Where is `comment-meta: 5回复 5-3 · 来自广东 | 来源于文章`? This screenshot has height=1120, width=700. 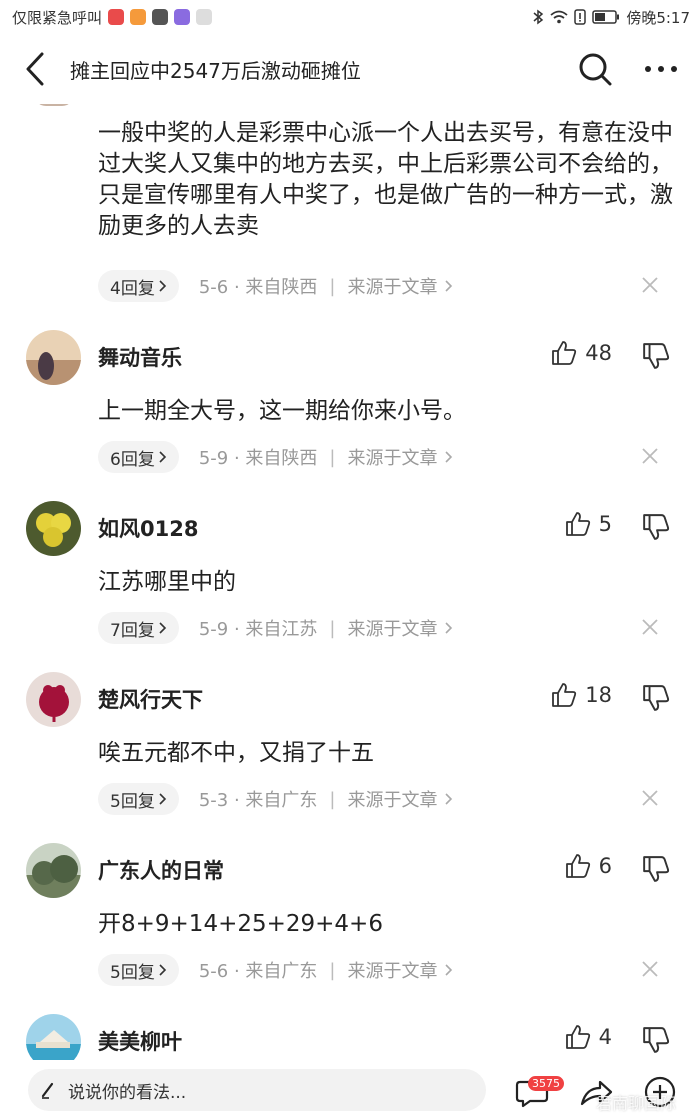
comment-meta: 5回复 5-3 · 来自广东 | 来源于文章 is located at coordinates (393, 799).